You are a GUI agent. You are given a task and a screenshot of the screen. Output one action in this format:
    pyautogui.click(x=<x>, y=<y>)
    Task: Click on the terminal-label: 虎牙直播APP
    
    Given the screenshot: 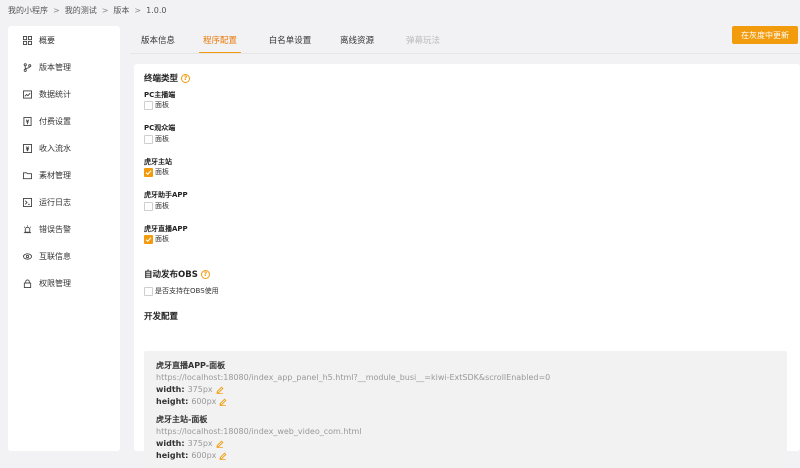 What is the action you would take?
    pyautogui.click(x=166, y=229)
    